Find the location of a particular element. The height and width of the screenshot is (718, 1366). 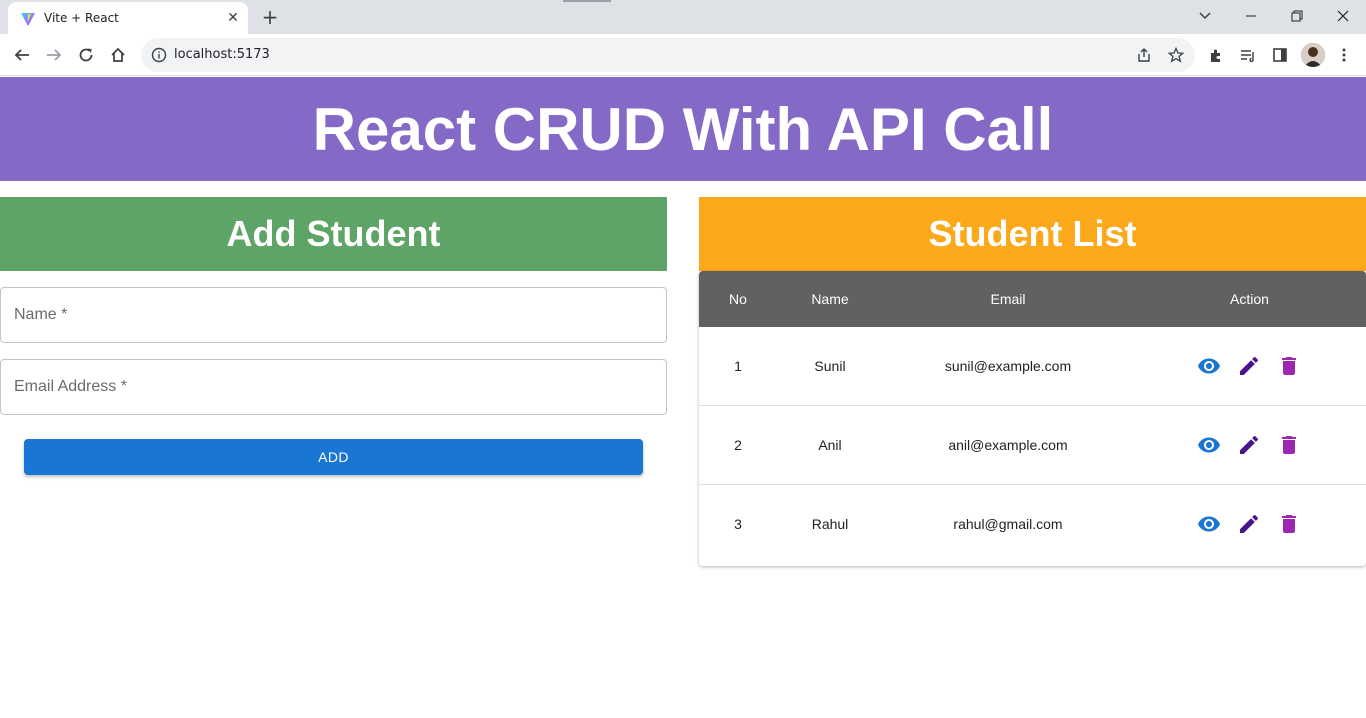

page-title: React CRUD With API Call is located at coordinates (683, 129).